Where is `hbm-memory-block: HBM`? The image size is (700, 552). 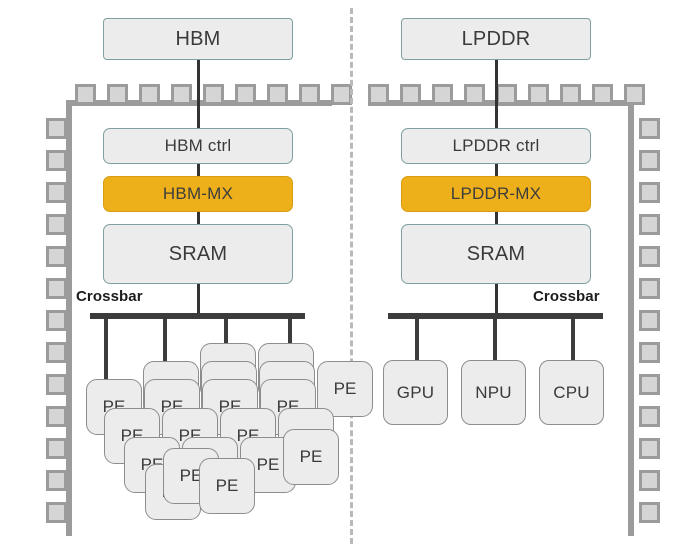
hbm-memory-block: HBM is located at coordinates (198, 39).